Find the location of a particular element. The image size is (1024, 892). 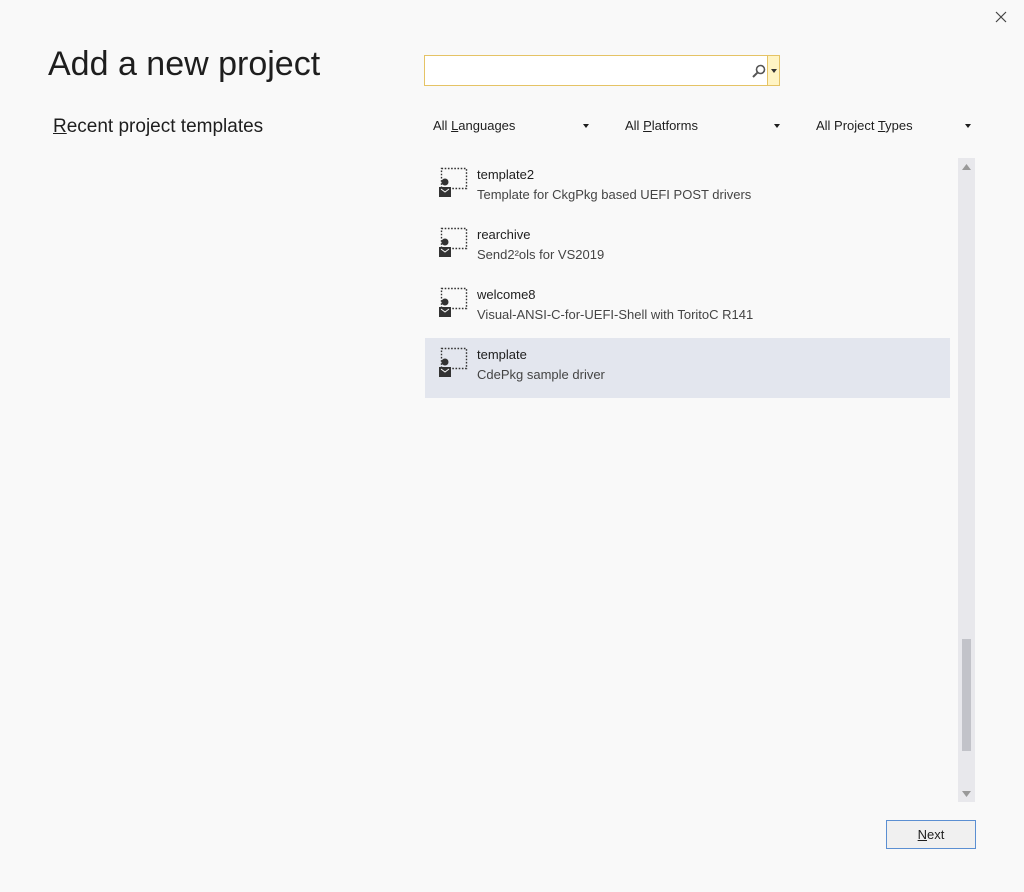

scroll-up-button is located at coordinates (966, 166).